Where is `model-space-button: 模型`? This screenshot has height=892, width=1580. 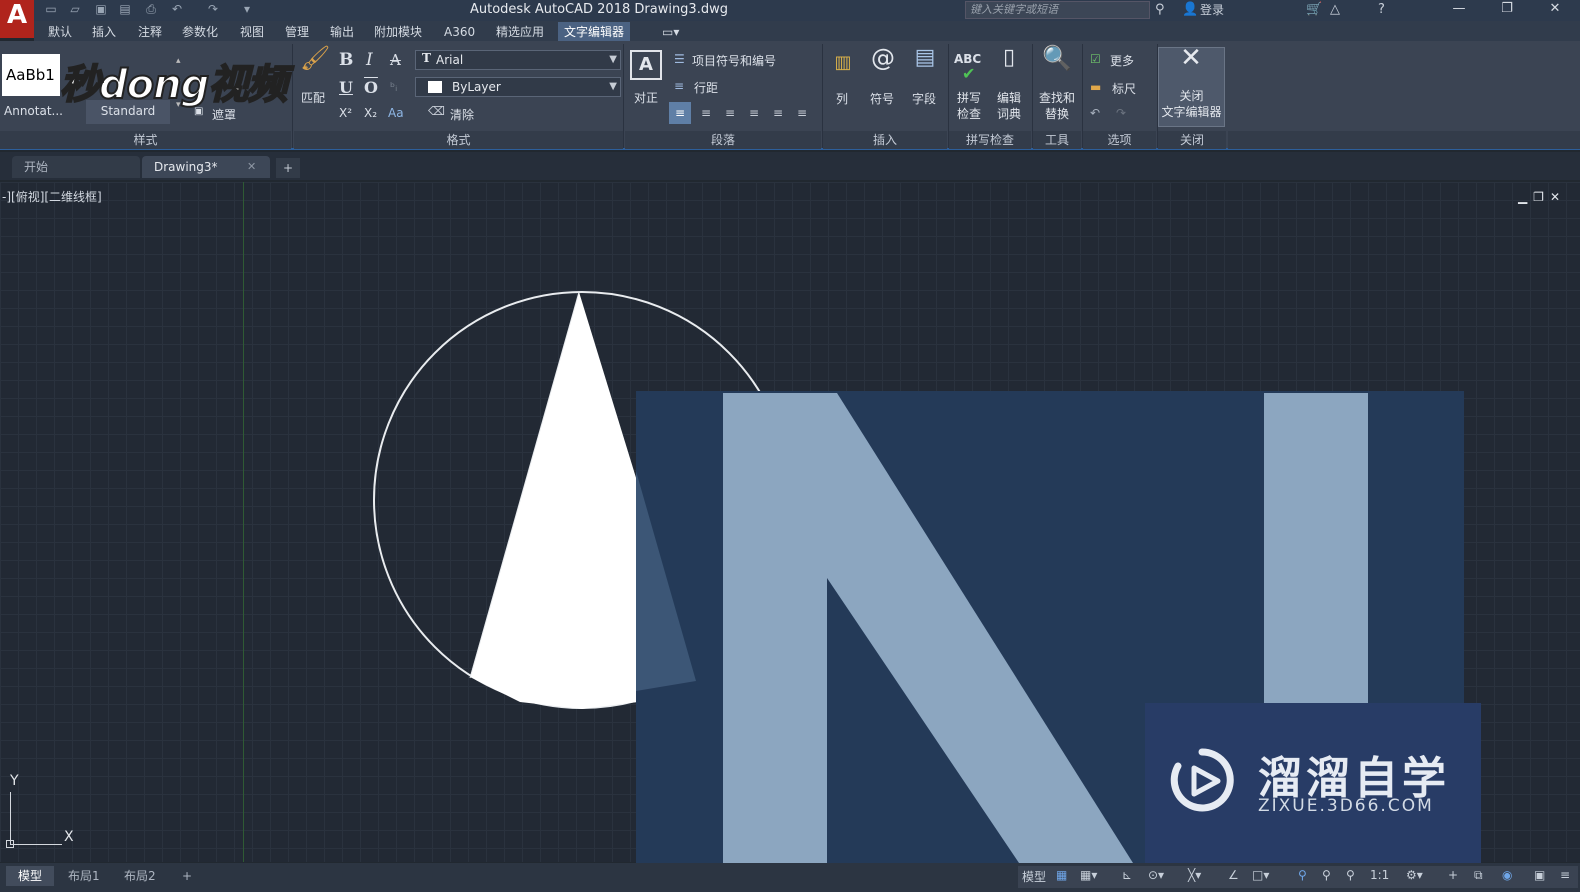 model-space-button: 模型 is located at coordinates (1034, 876).